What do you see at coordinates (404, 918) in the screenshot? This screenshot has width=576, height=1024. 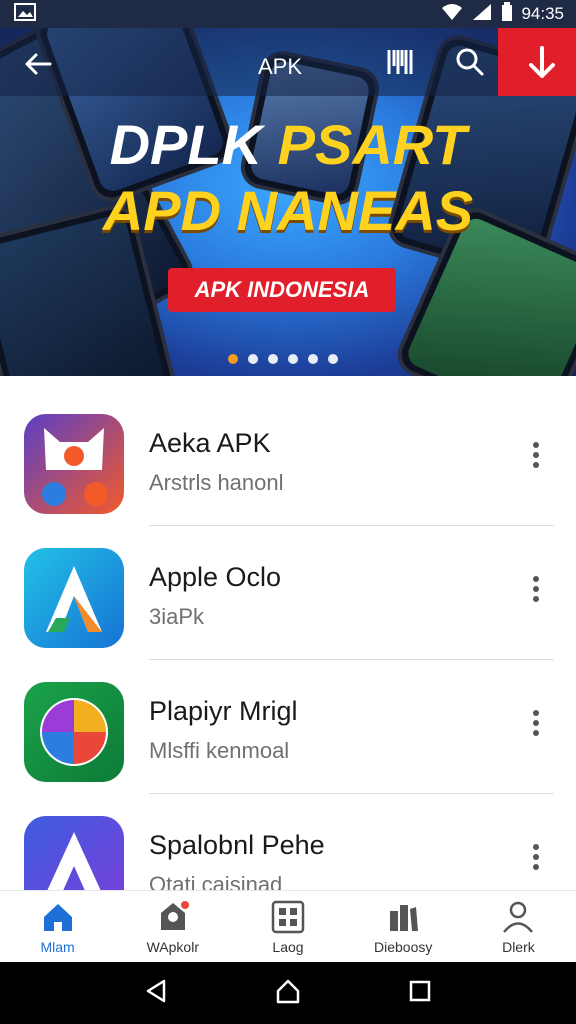 I see `library-icon` at bounding box center [404, 918].